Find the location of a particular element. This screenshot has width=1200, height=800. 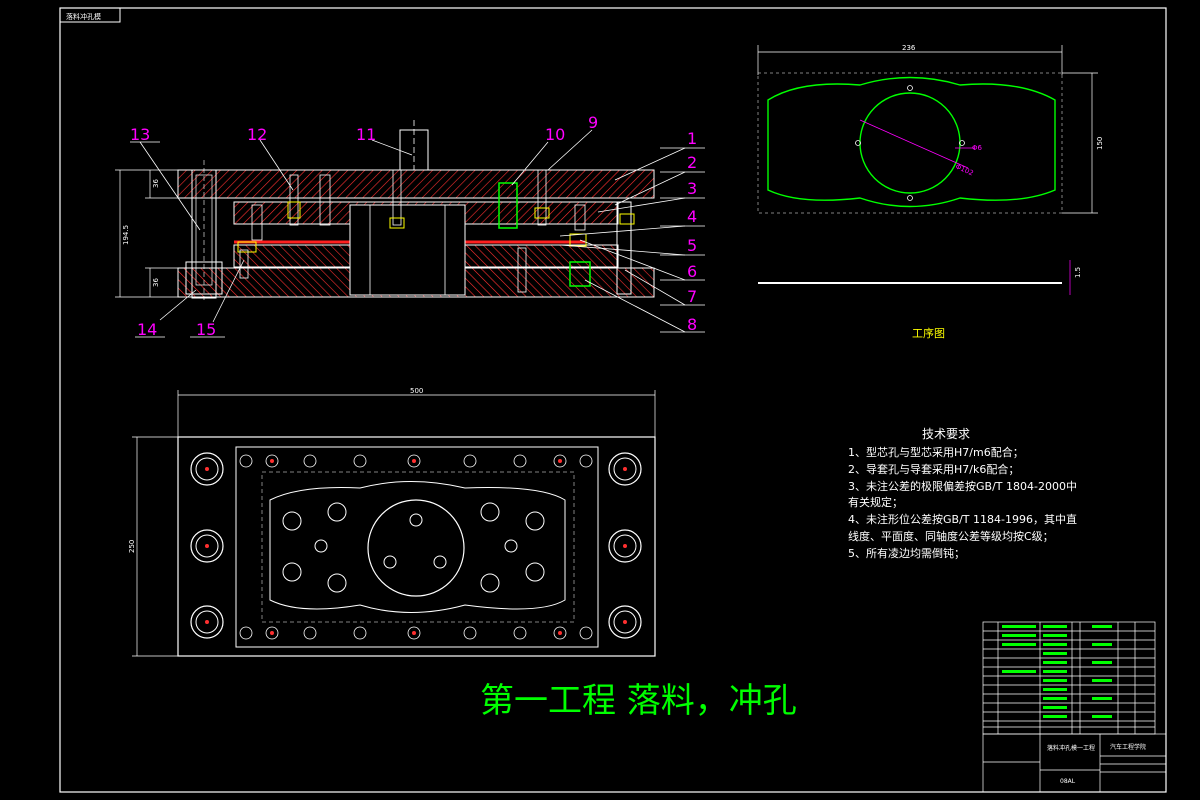

balloon-12: 12 is located at coordinates (257, 134).